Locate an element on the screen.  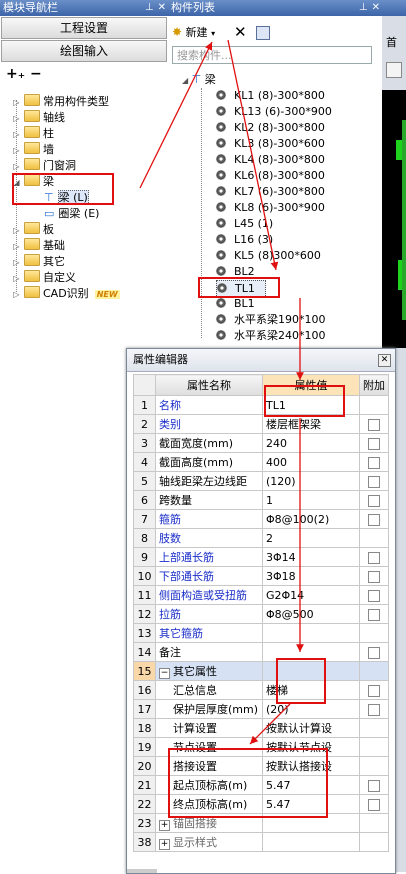
arrow-to-tl1 is located at coordinates (253, 155).